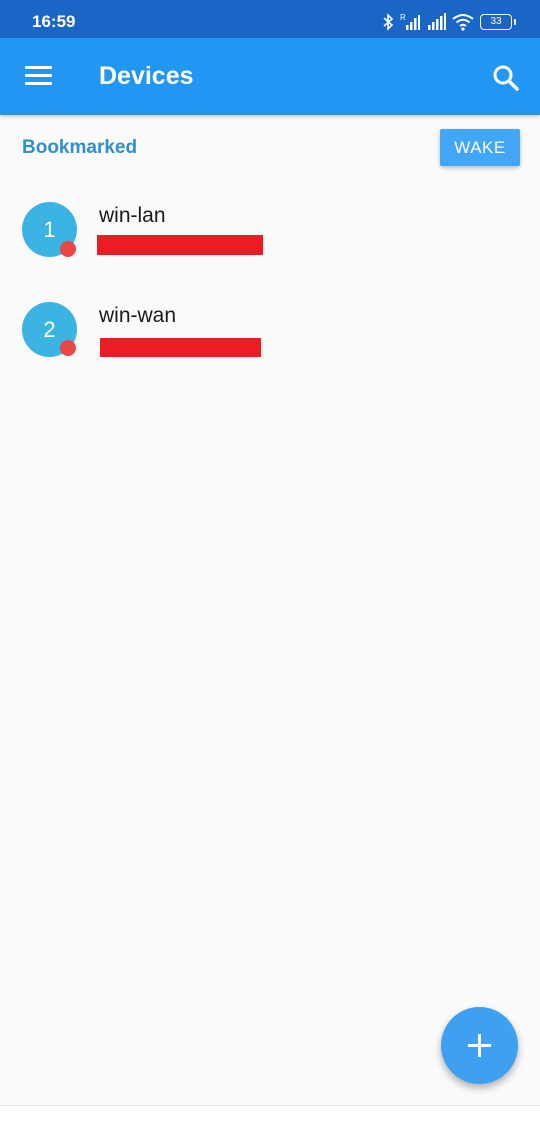  Describe the element at coordinates (410, 21) in the screenshot. I see `cellular-signal-icon: R` at that location.